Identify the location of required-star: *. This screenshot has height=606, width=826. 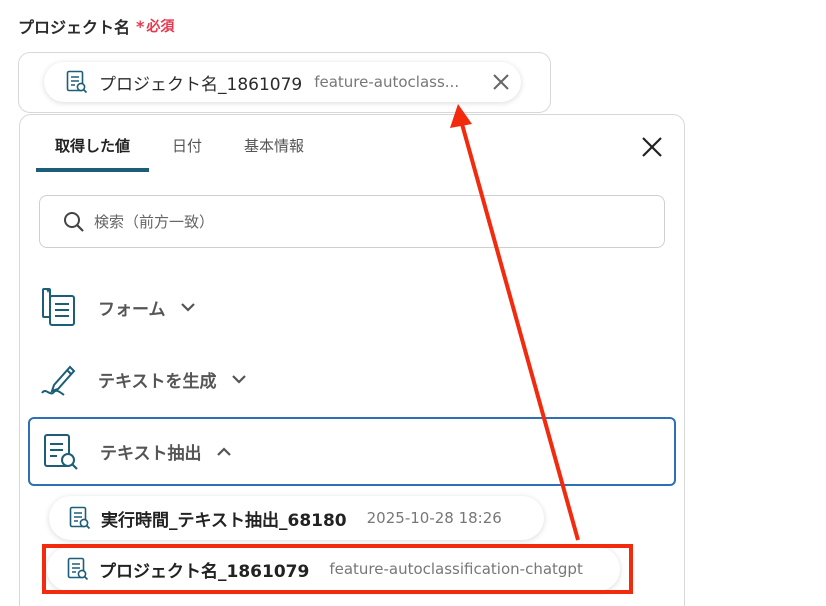
(140, 26).